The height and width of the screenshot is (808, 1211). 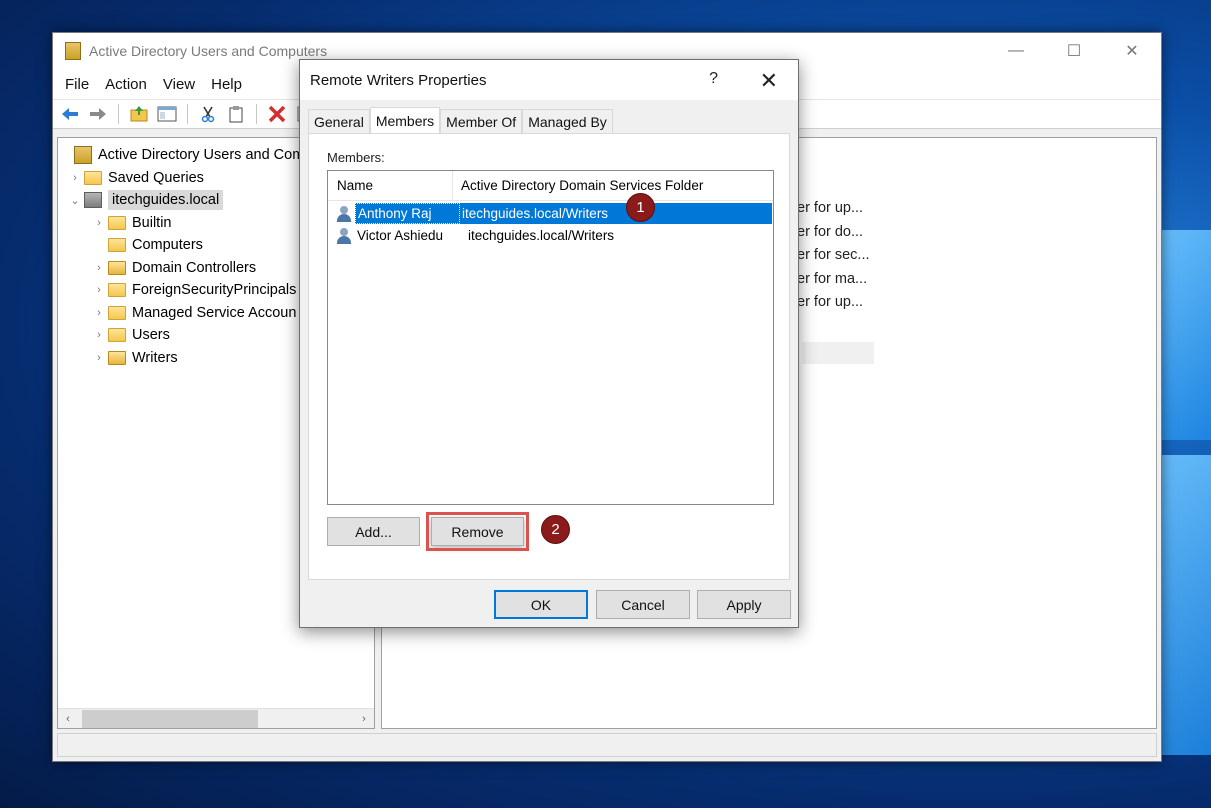 What do you see at coordinates (77, 84) in the screenshot?
I see `menu-file: File` at bounding box center [77, 84].